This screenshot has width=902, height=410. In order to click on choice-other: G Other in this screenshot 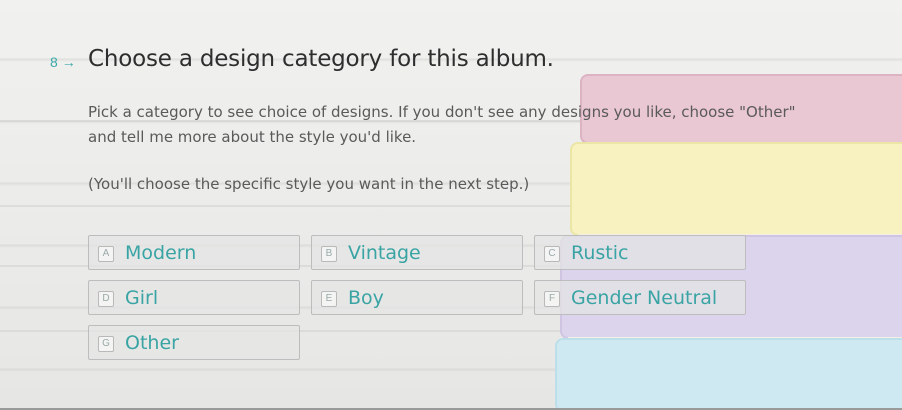, I will do `click(194, 342)`.